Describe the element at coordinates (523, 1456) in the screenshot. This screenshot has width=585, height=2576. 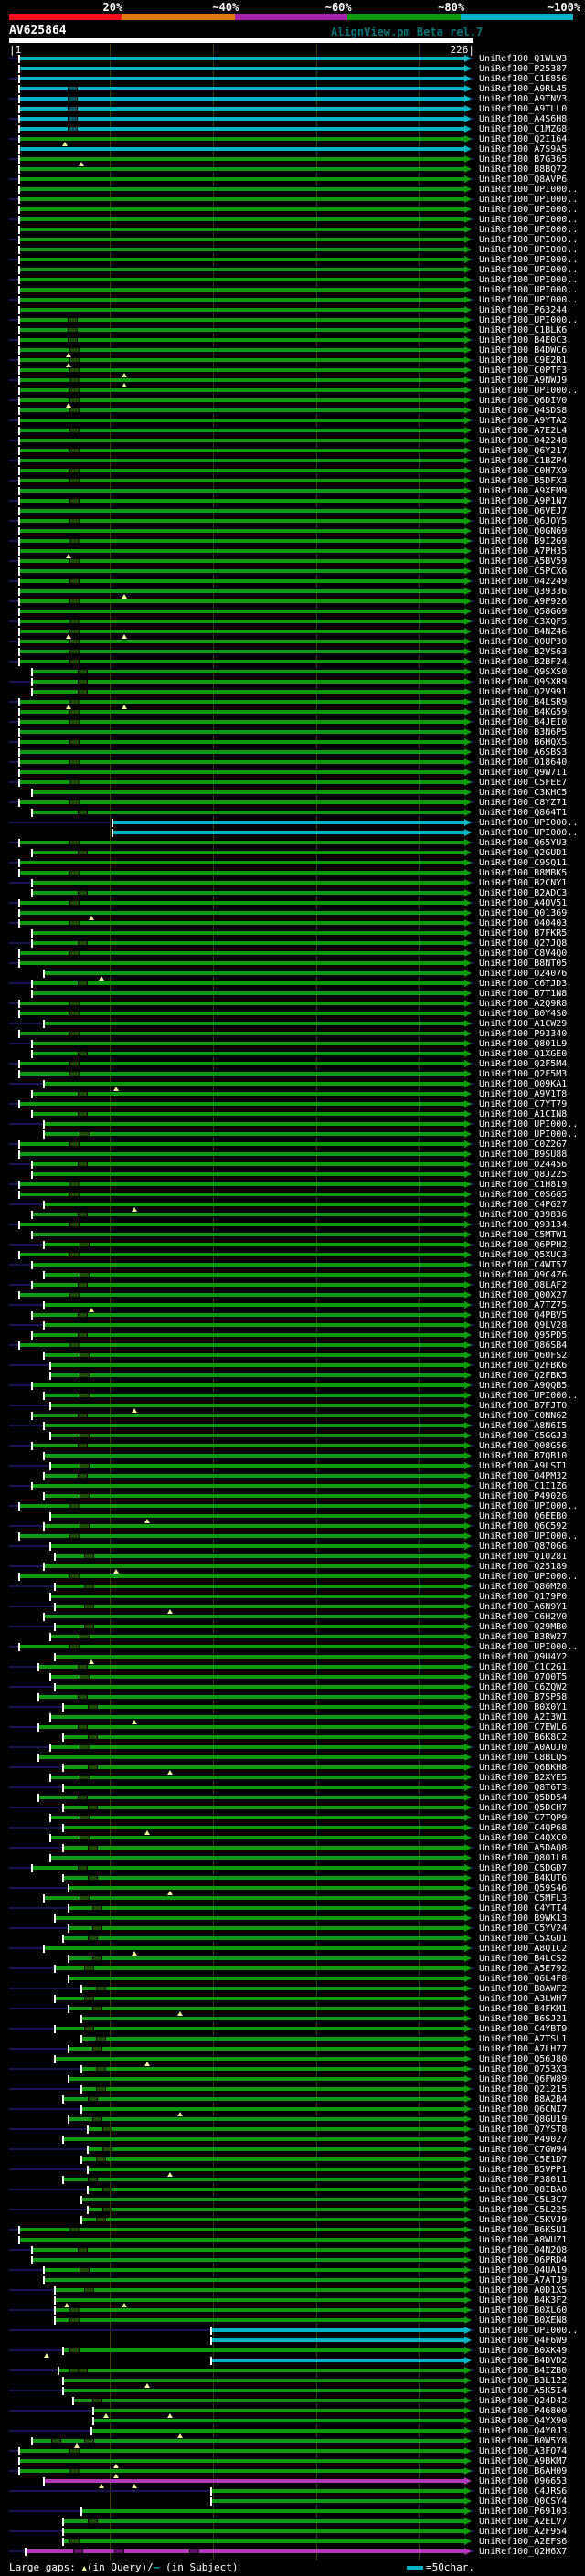
I see `hit-label: UniRef100_B7QB10` at that location.